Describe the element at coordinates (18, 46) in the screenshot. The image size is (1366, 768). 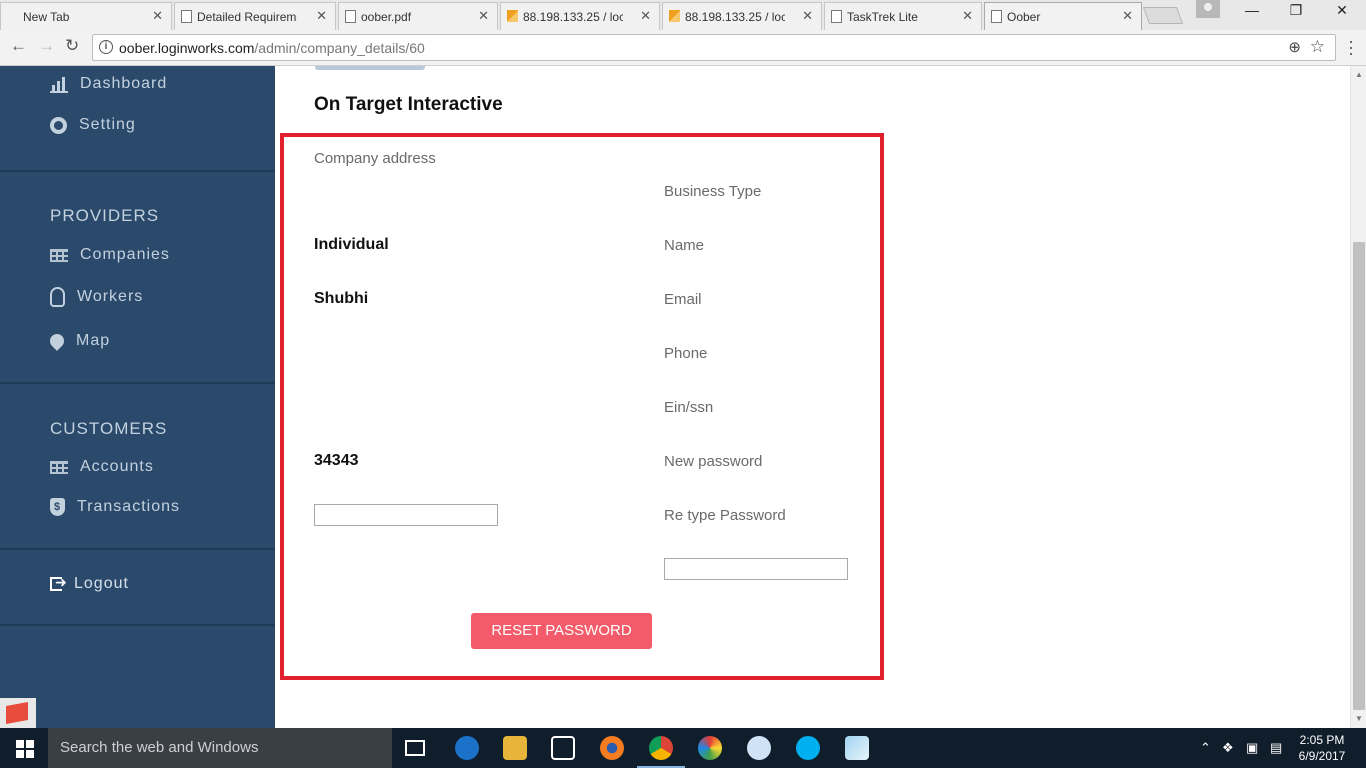
I see `back-icon: ←` at that location.